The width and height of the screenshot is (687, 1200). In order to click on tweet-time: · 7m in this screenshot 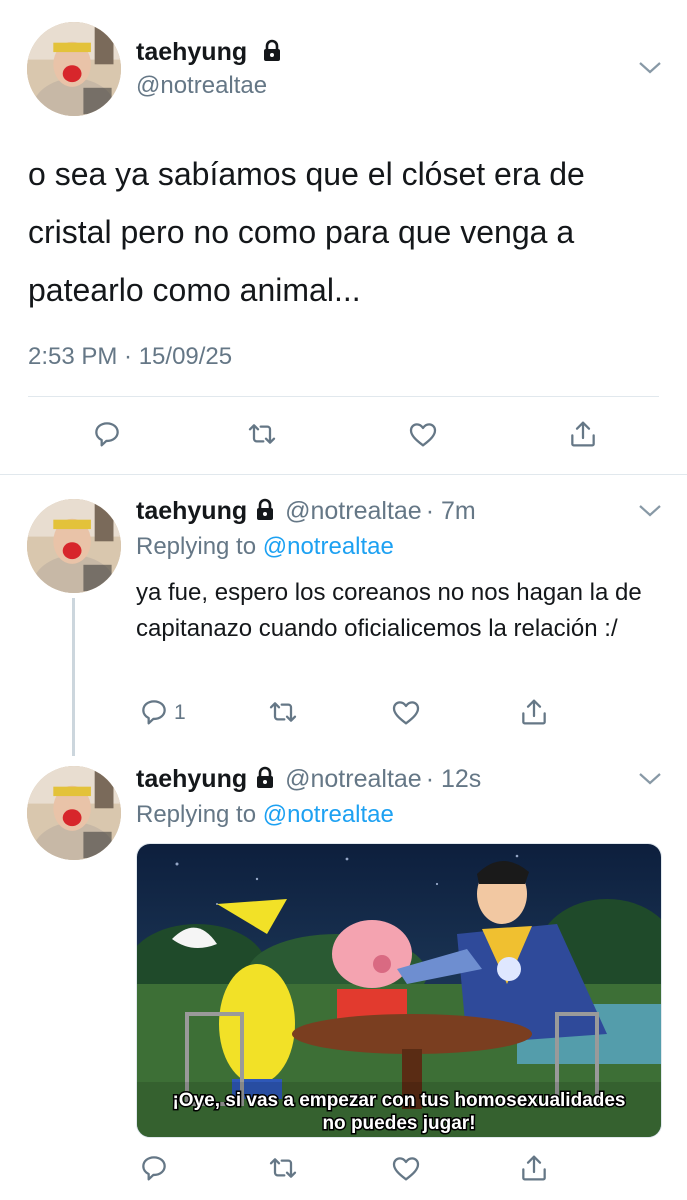, I will do `click(451, 511)`.